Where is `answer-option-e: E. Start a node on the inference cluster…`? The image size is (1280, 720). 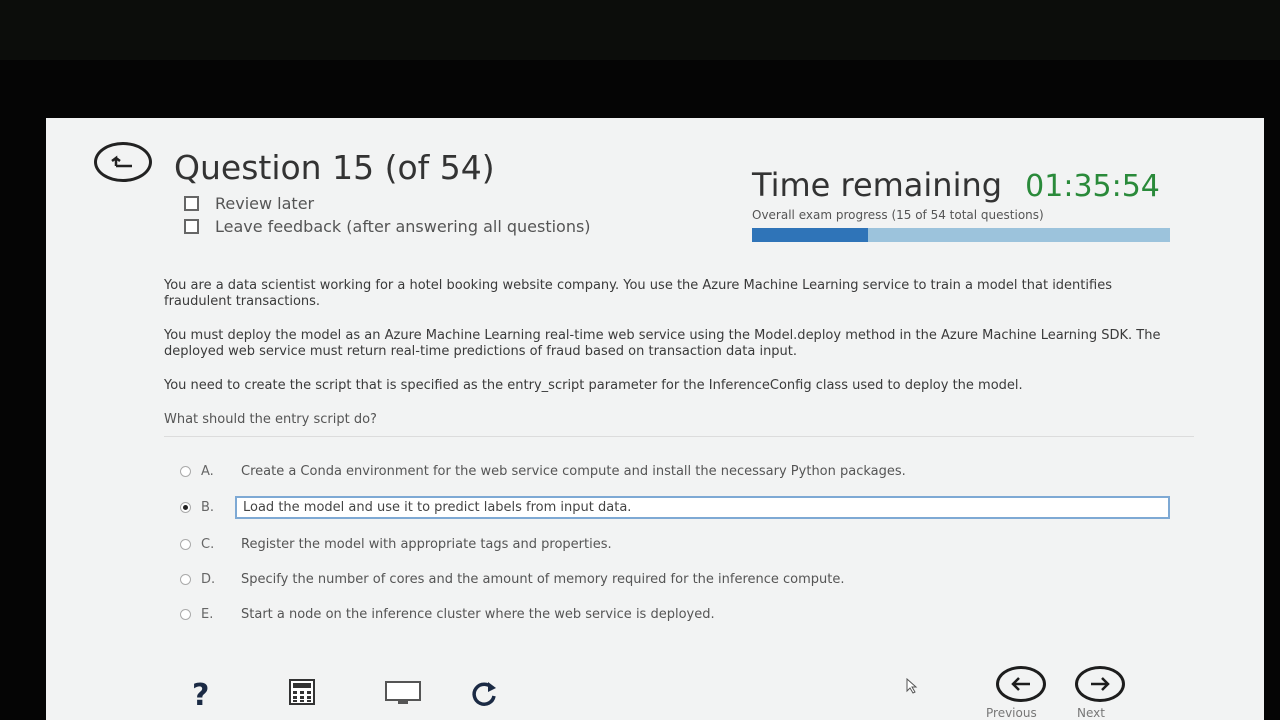 answer-option-e: E. Start a node on the inference cluster… is located at coordinates (675, 614).